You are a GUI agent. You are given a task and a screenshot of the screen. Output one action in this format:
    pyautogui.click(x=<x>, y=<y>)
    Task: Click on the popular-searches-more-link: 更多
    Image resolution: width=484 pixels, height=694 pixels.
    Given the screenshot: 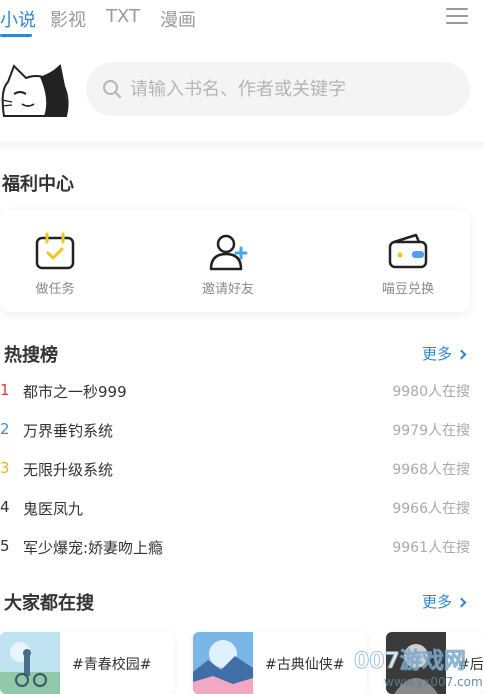 What is the action you would take?
    pyautogui.click(x=444, y=601)
    